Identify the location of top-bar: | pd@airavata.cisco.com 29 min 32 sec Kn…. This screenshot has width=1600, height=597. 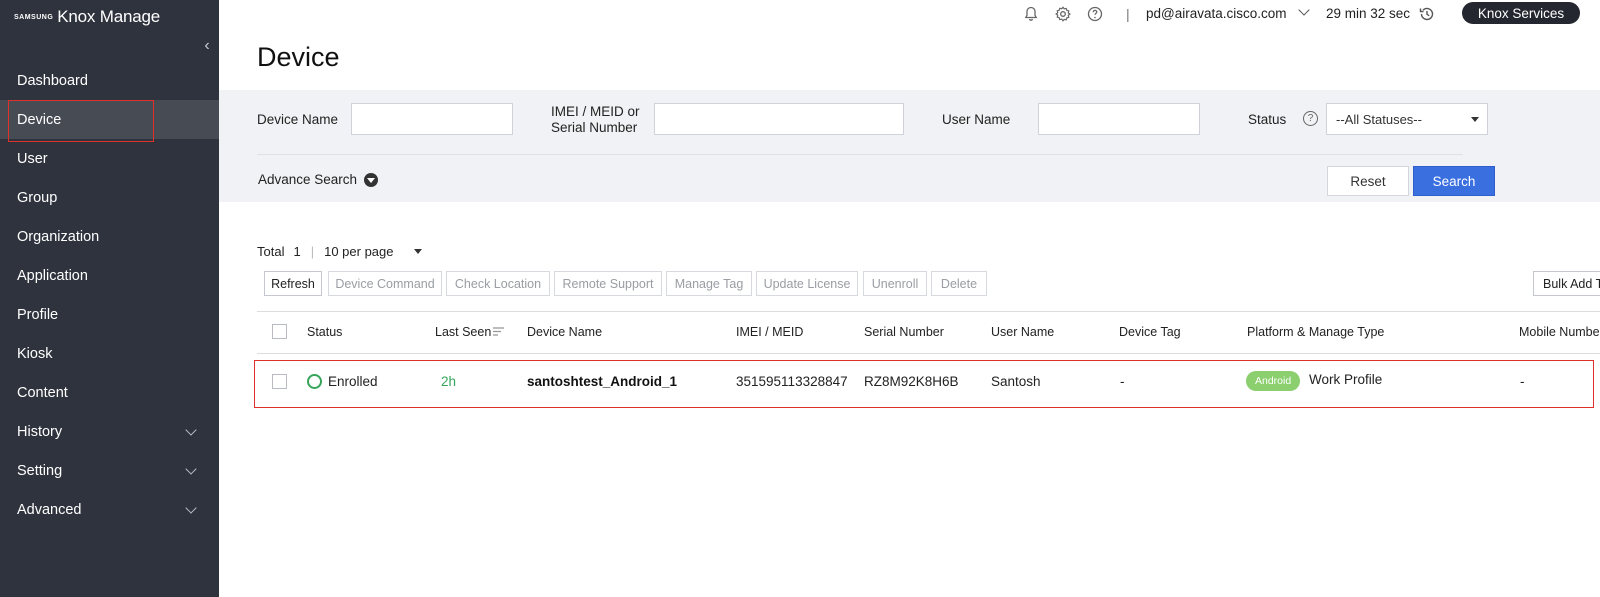
(909, 14).